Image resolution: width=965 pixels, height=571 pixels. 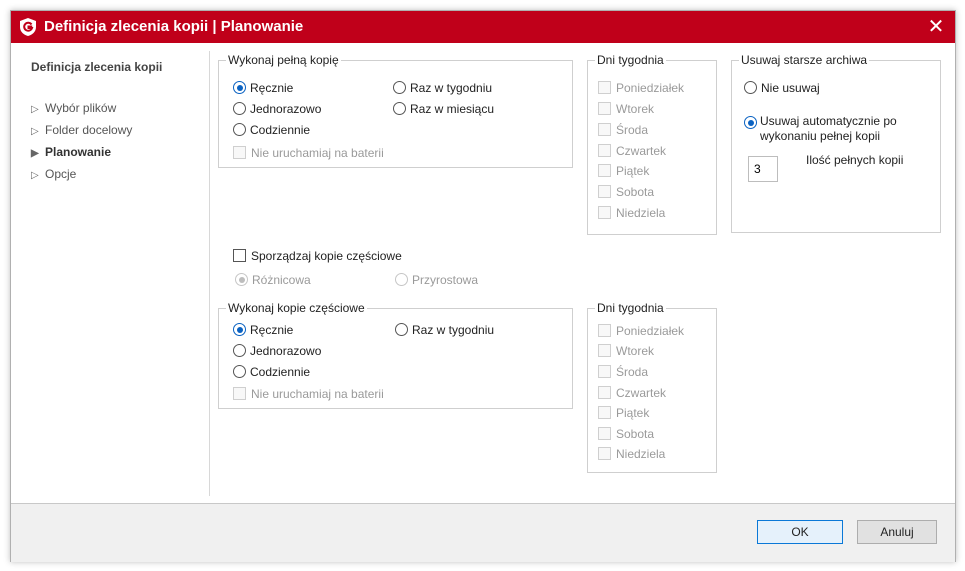 I want to click on sidebar-item-target-folder: ▷ Folder docelowy, so click(x=81, y=132).